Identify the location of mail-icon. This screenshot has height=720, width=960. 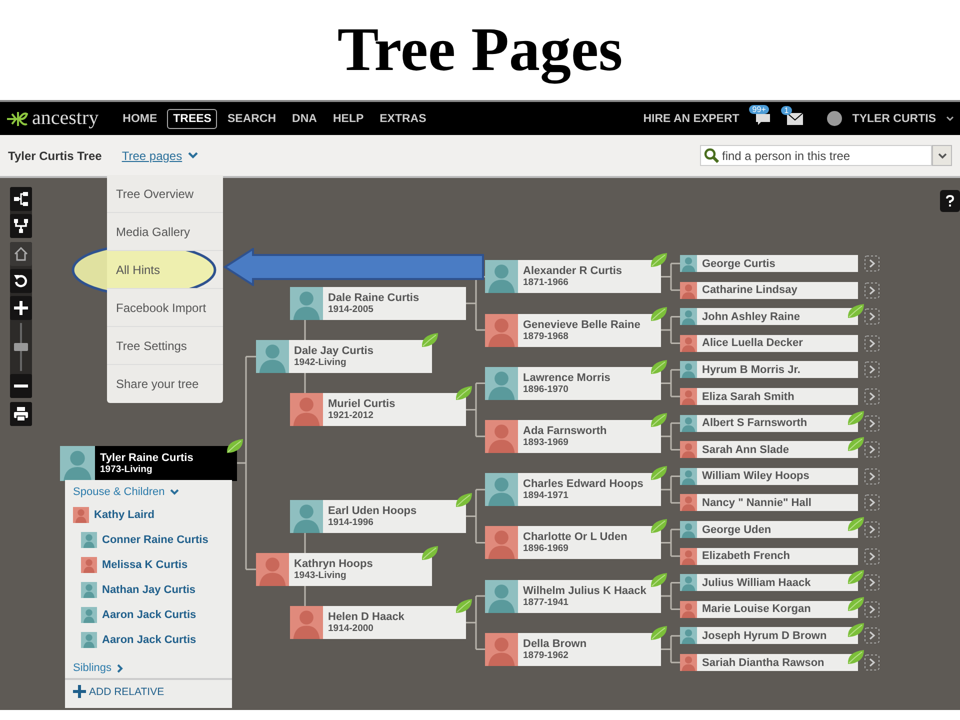
(795, 118).